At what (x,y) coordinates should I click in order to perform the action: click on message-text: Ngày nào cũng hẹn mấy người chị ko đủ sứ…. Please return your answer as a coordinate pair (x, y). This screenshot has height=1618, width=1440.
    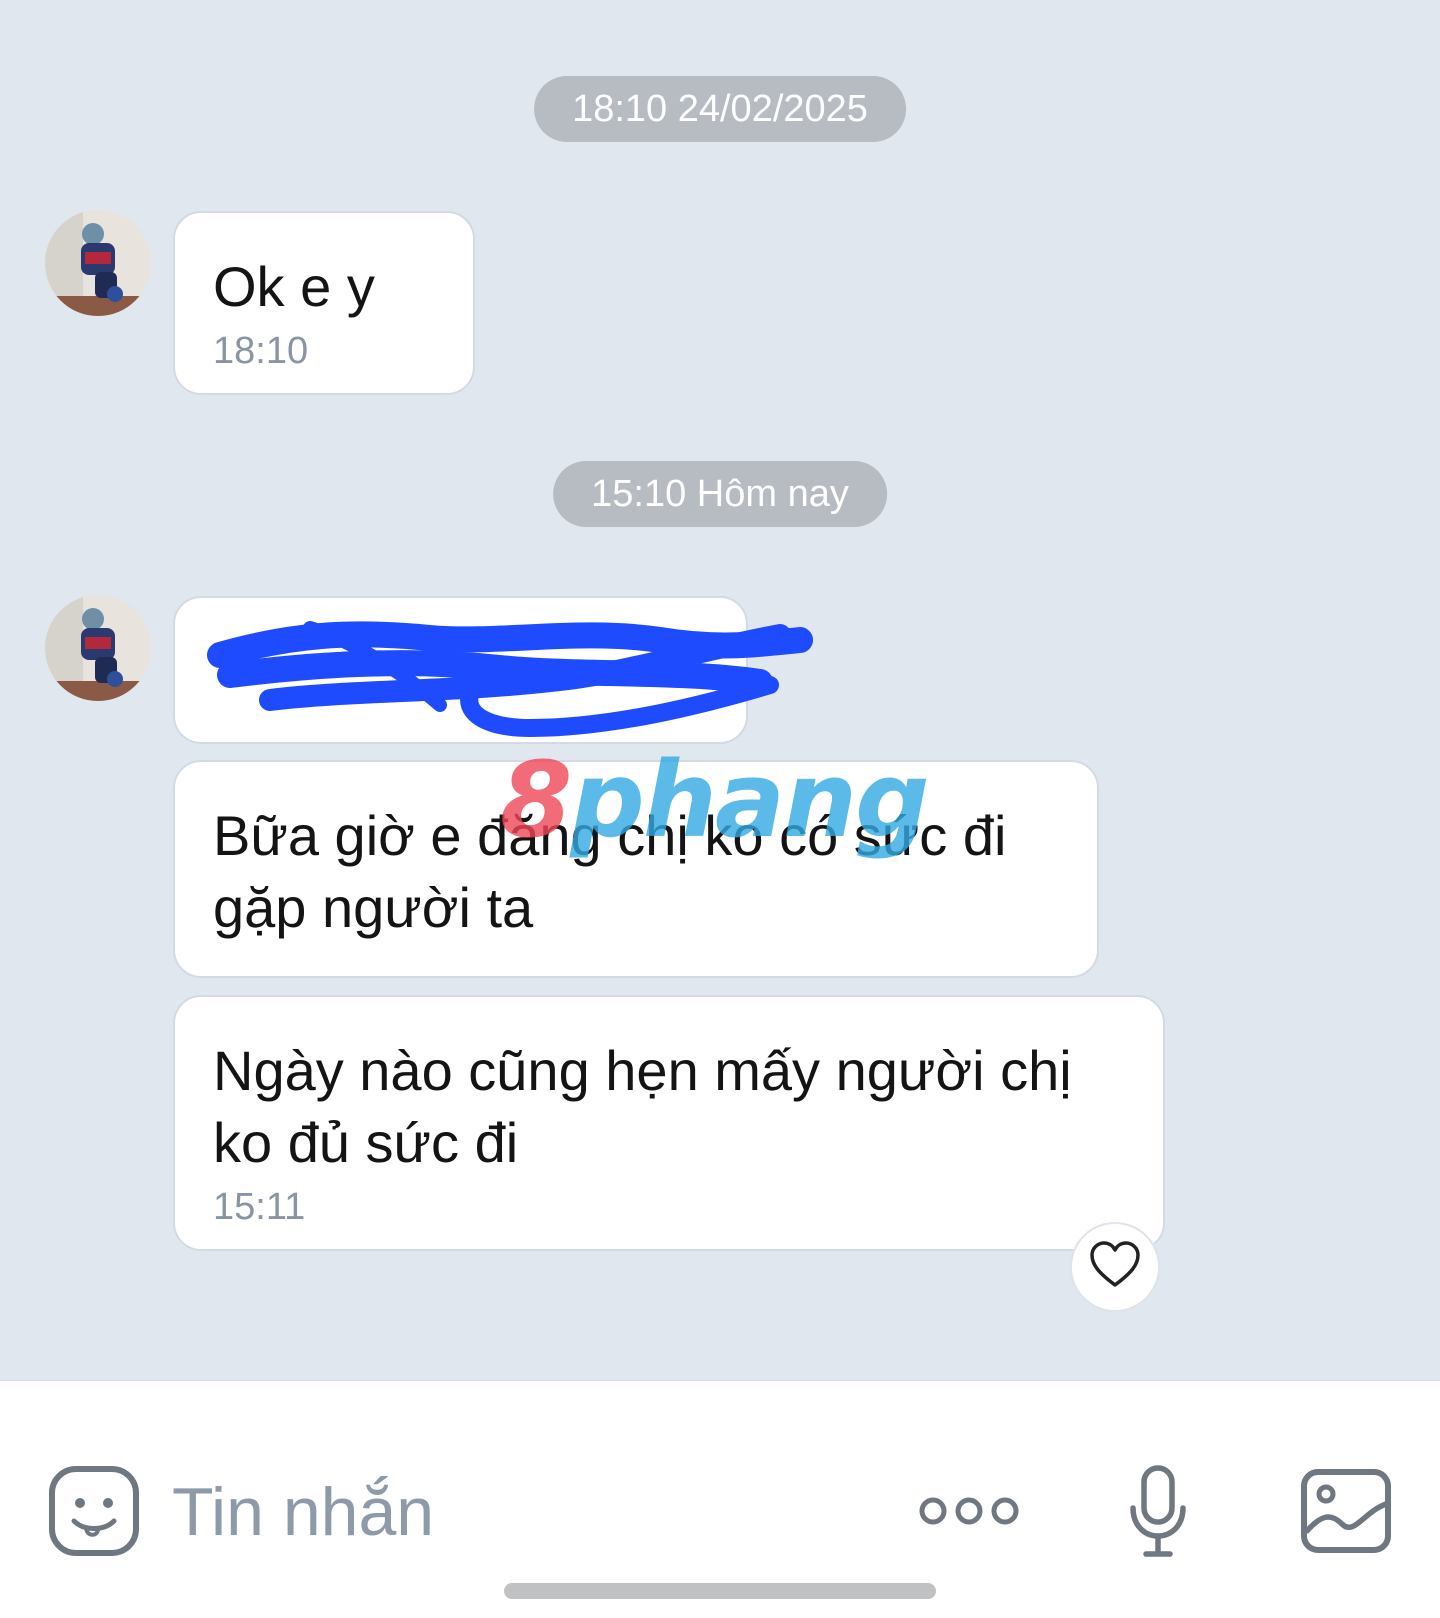
    Looking at the image, I should click on (642, 1106).